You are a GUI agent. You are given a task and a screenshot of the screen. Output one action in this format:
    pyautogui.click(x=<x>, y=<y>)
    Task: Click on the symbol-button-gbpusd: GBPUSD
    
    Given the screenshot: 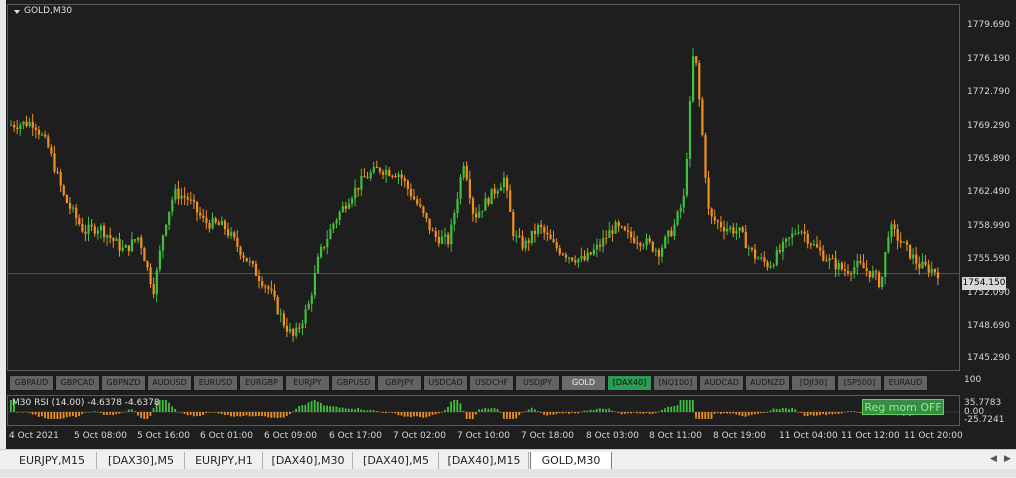 What is the action you would take?
    pyautogui.click(x=353, y=383)
    